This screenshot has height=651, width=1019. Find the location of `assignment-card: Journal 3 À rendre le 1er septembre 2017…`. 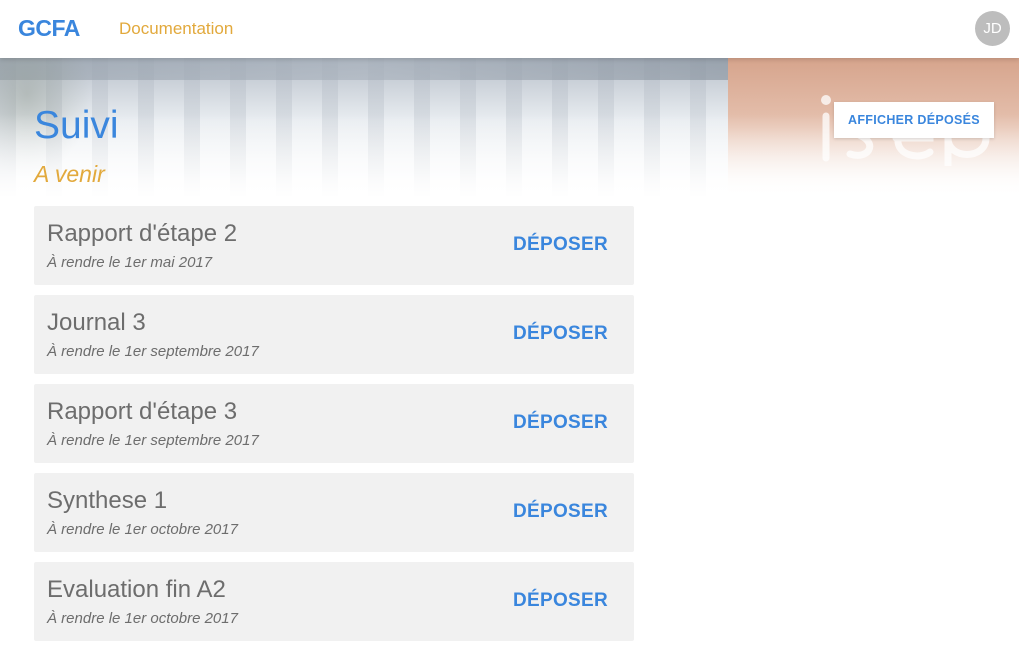

assignment-card: Journal 3 À rendre le 1er septembre 2017… is located at coordinates (334, 334).